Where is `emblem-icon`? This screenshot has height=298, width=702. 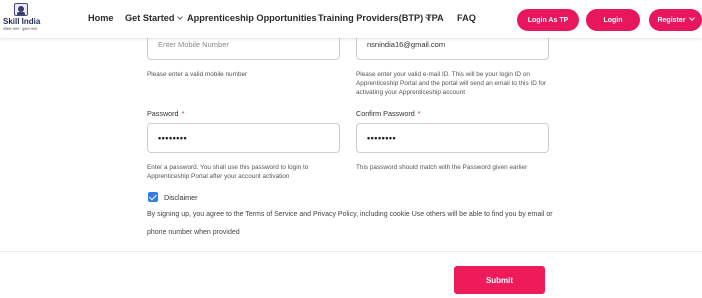
emblem-icon is located at coordinates (21, 9).